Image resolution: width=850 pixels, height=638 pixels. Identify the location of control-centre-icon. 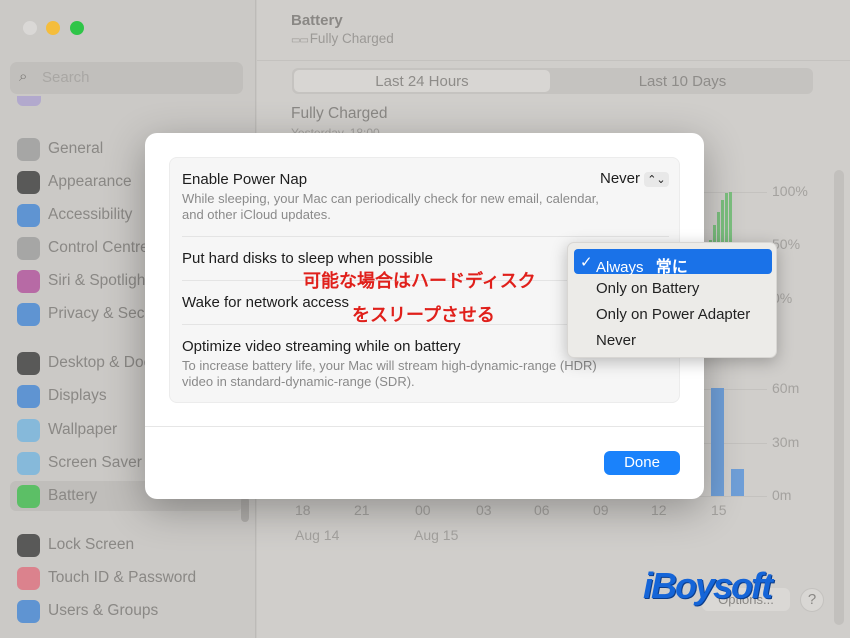
(28, 248).